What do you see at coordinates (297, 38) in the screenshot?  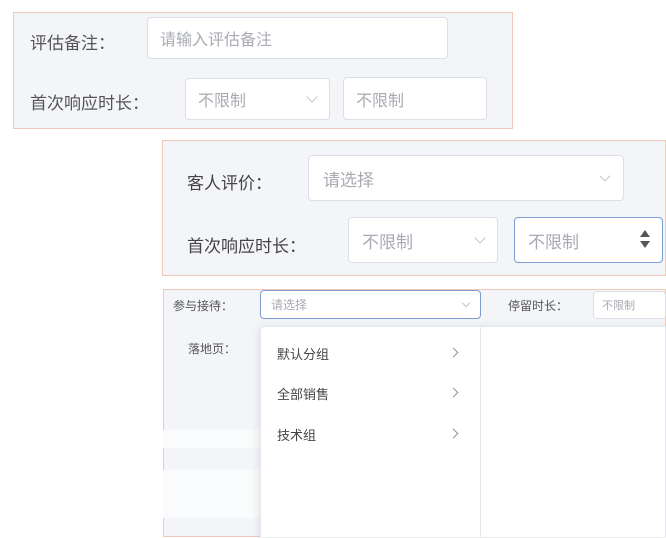 I see `remark-input: 请输入评估备注` at bounding box center [297, 38].